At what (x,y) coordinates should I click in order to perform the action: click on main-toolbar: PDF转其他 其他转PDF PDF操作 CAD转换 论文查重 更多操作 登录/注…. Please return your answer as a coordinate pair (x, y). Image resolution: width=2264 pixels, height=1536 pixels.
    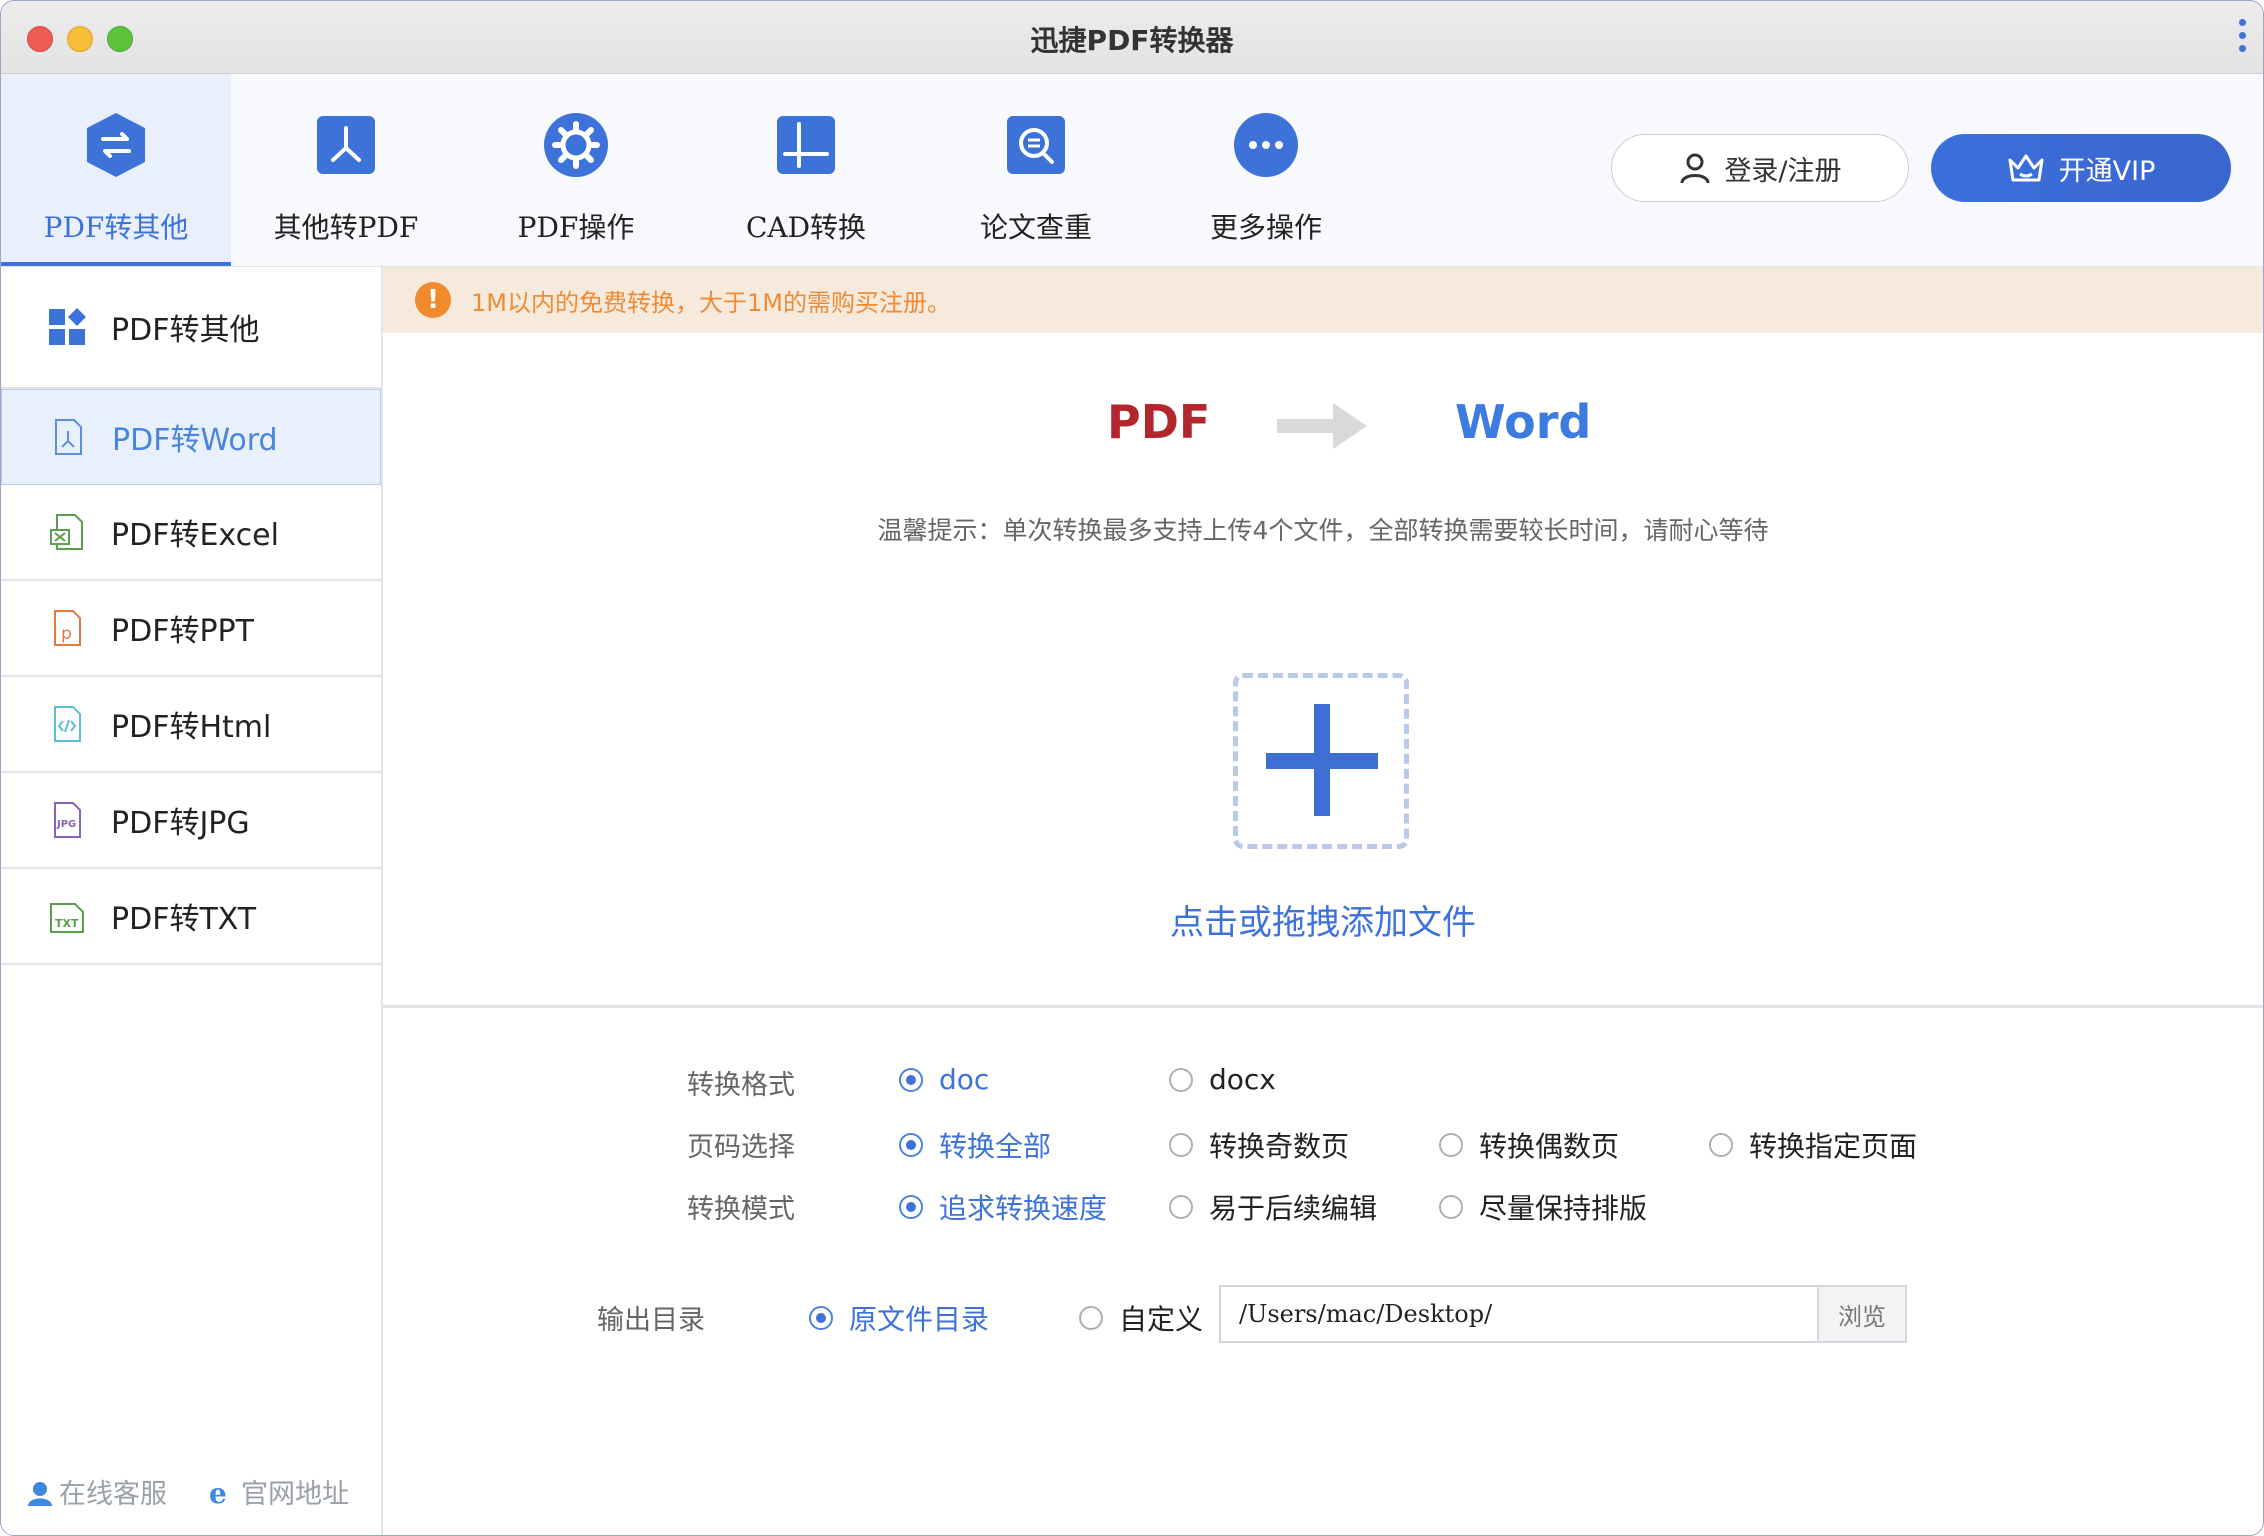
    Looking at the image, I should click on (1132, 170).